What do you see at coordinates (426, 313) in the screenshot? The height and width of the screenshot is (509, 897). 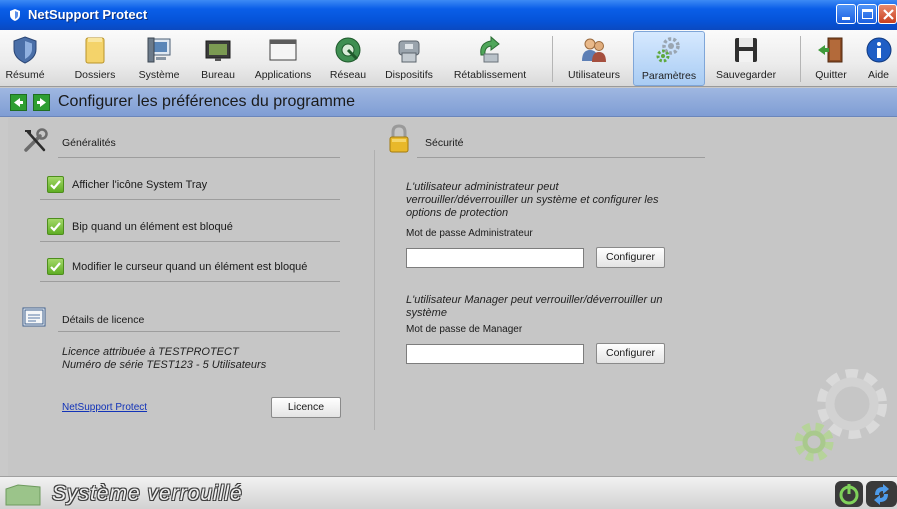 I see `manager-description-line2: système` at bounding box center [426, 313].